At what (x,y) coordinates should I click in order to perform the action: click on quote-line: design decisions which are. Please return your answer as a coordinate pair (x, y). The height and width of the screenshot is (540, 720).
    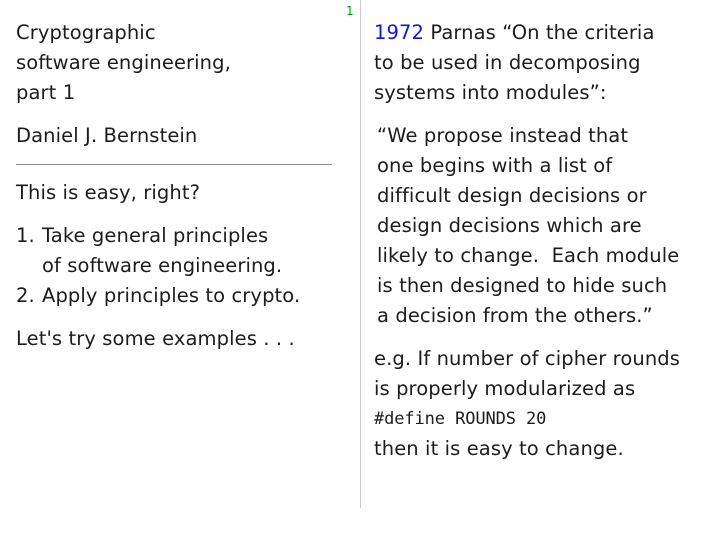
    Looking at the image, I should click on (509, 225).